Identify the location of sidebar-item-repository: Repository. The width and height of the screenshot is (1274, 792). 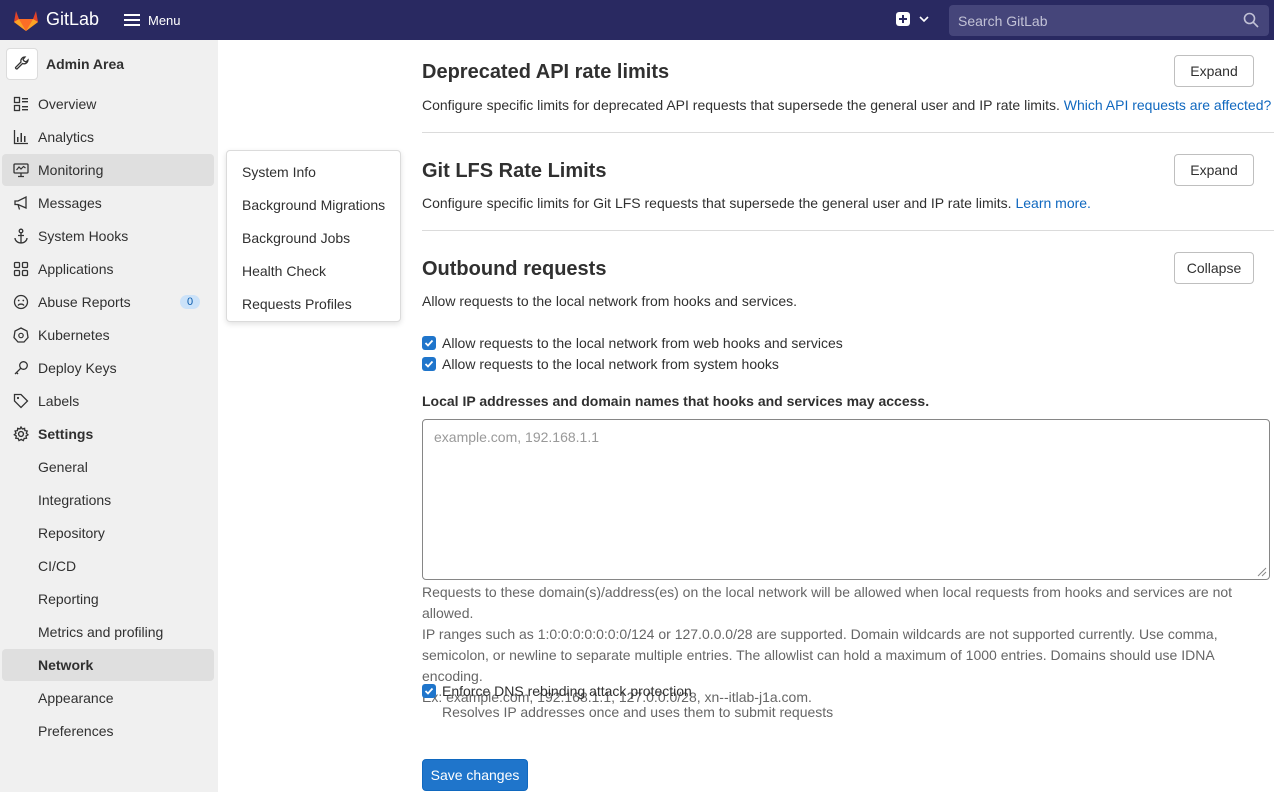
(108, 533).